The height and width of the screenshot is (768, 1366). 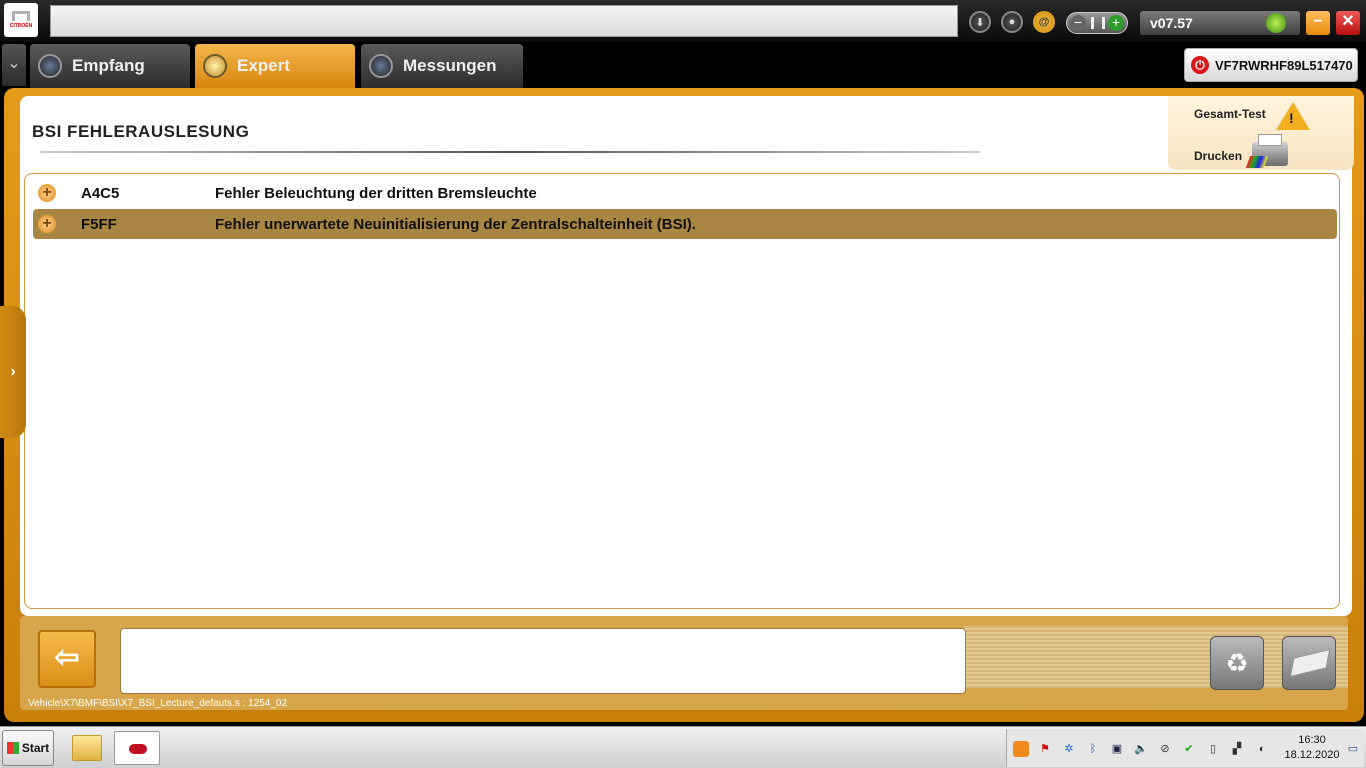 I want to click on side-actions: Gesamt-Test ! Drucken, so click(x=1261, y=133).